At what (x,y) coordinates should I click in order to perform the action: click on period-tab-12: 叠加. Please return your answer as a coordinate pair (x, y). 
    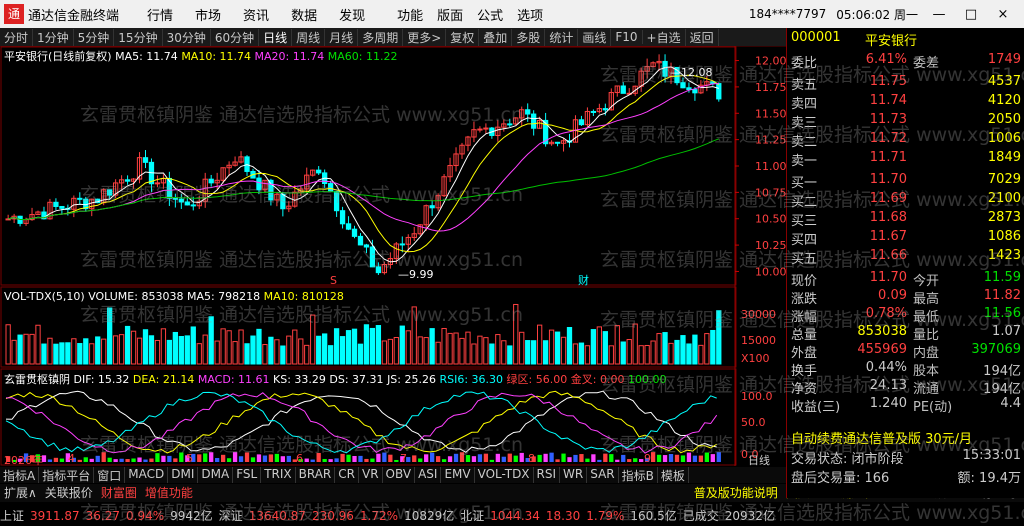
    Looking at the image, I should click on (496, 37).